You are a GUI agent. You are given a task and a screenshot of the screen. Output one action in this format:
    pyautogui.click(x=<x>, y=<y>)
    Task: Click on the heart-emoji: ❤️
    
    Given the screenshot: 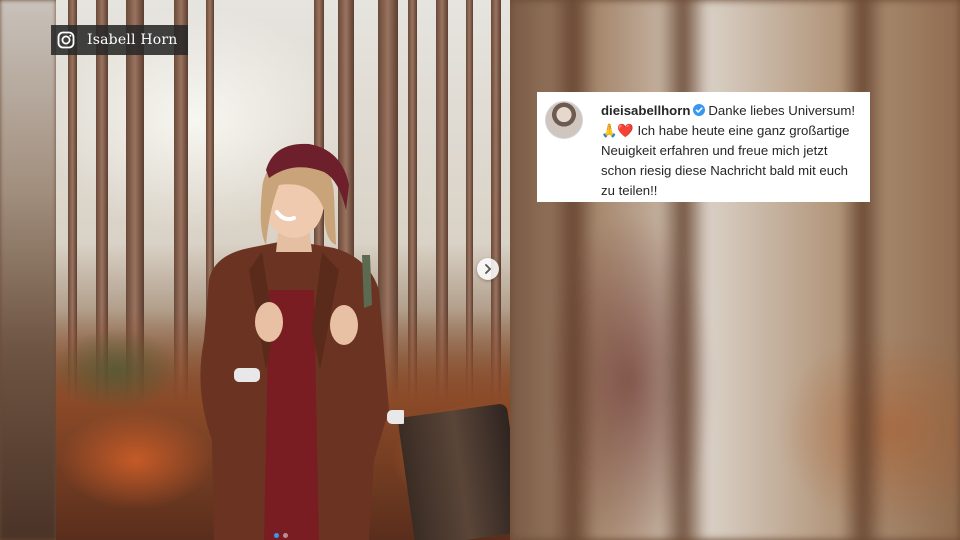 What is the action you would take?
    pyautogui.click(x=625, y=130)
    